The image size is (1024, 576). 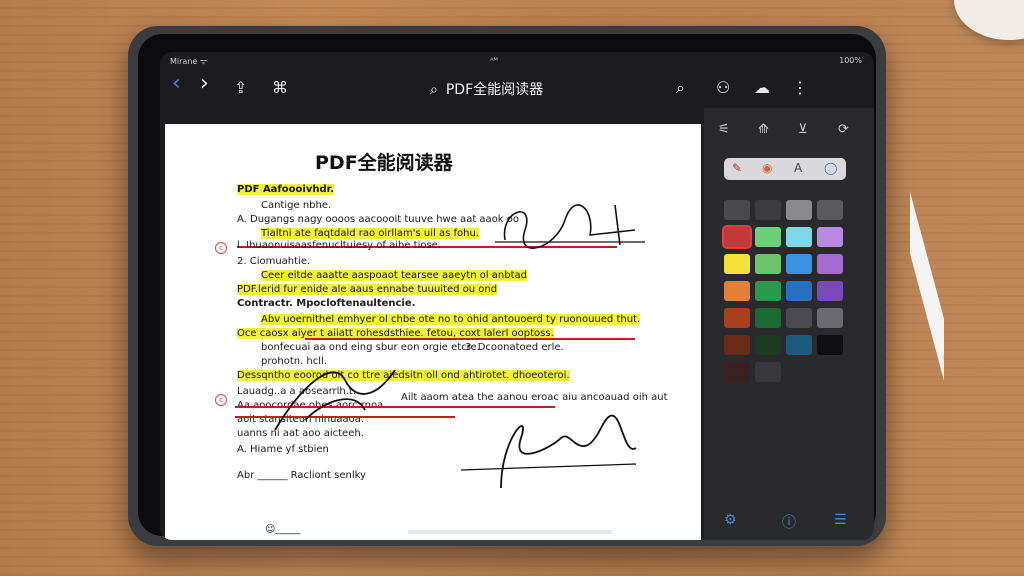 I want to click on text-tool-icon: A, so click(x=798, y=168).